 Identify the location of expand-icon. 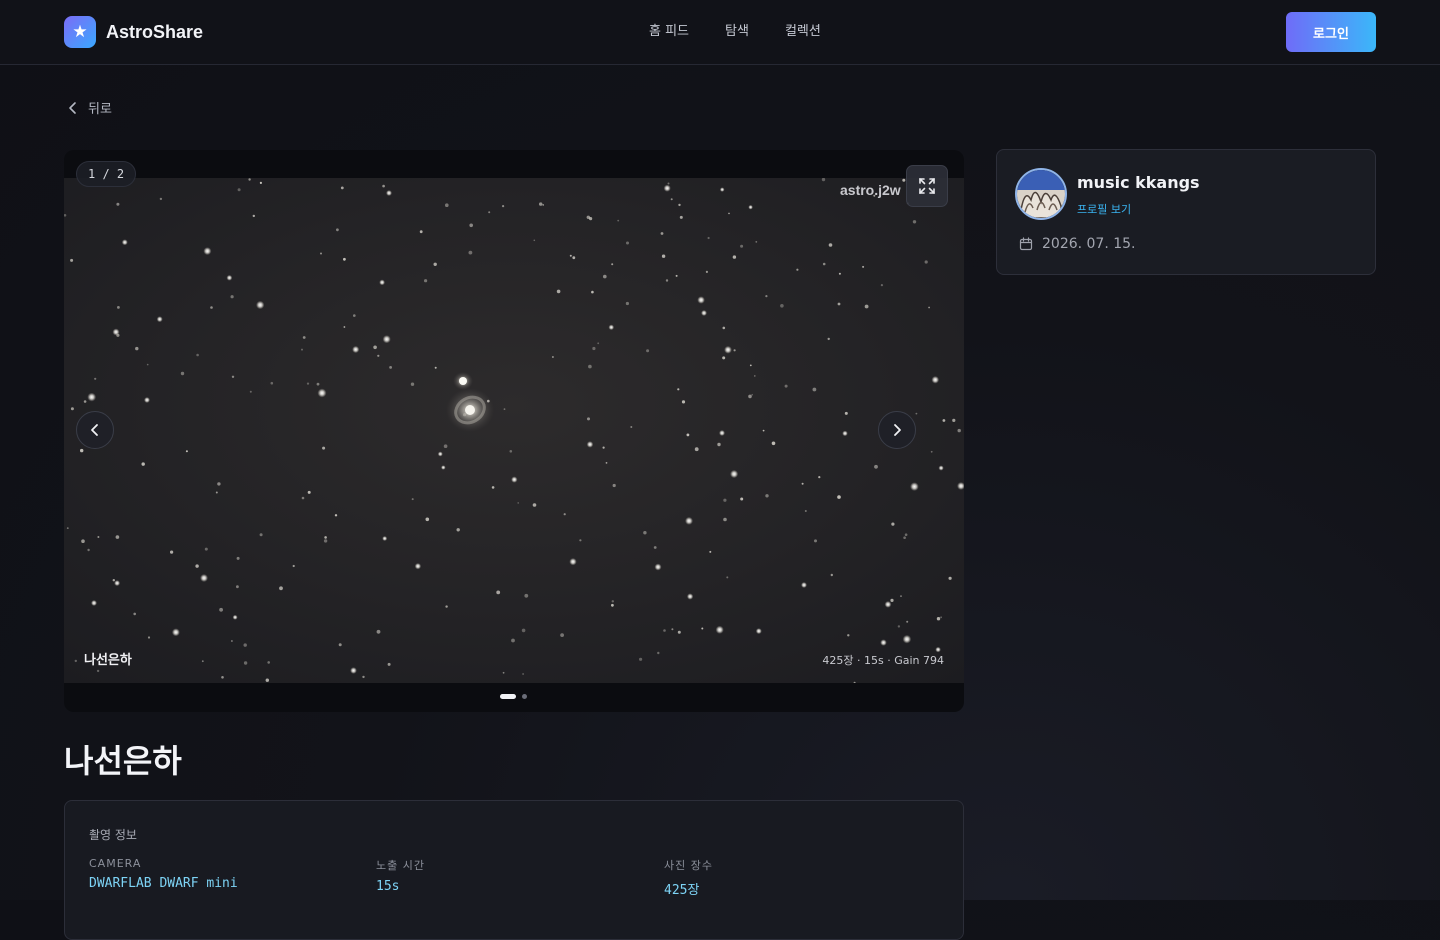
(927, 186).